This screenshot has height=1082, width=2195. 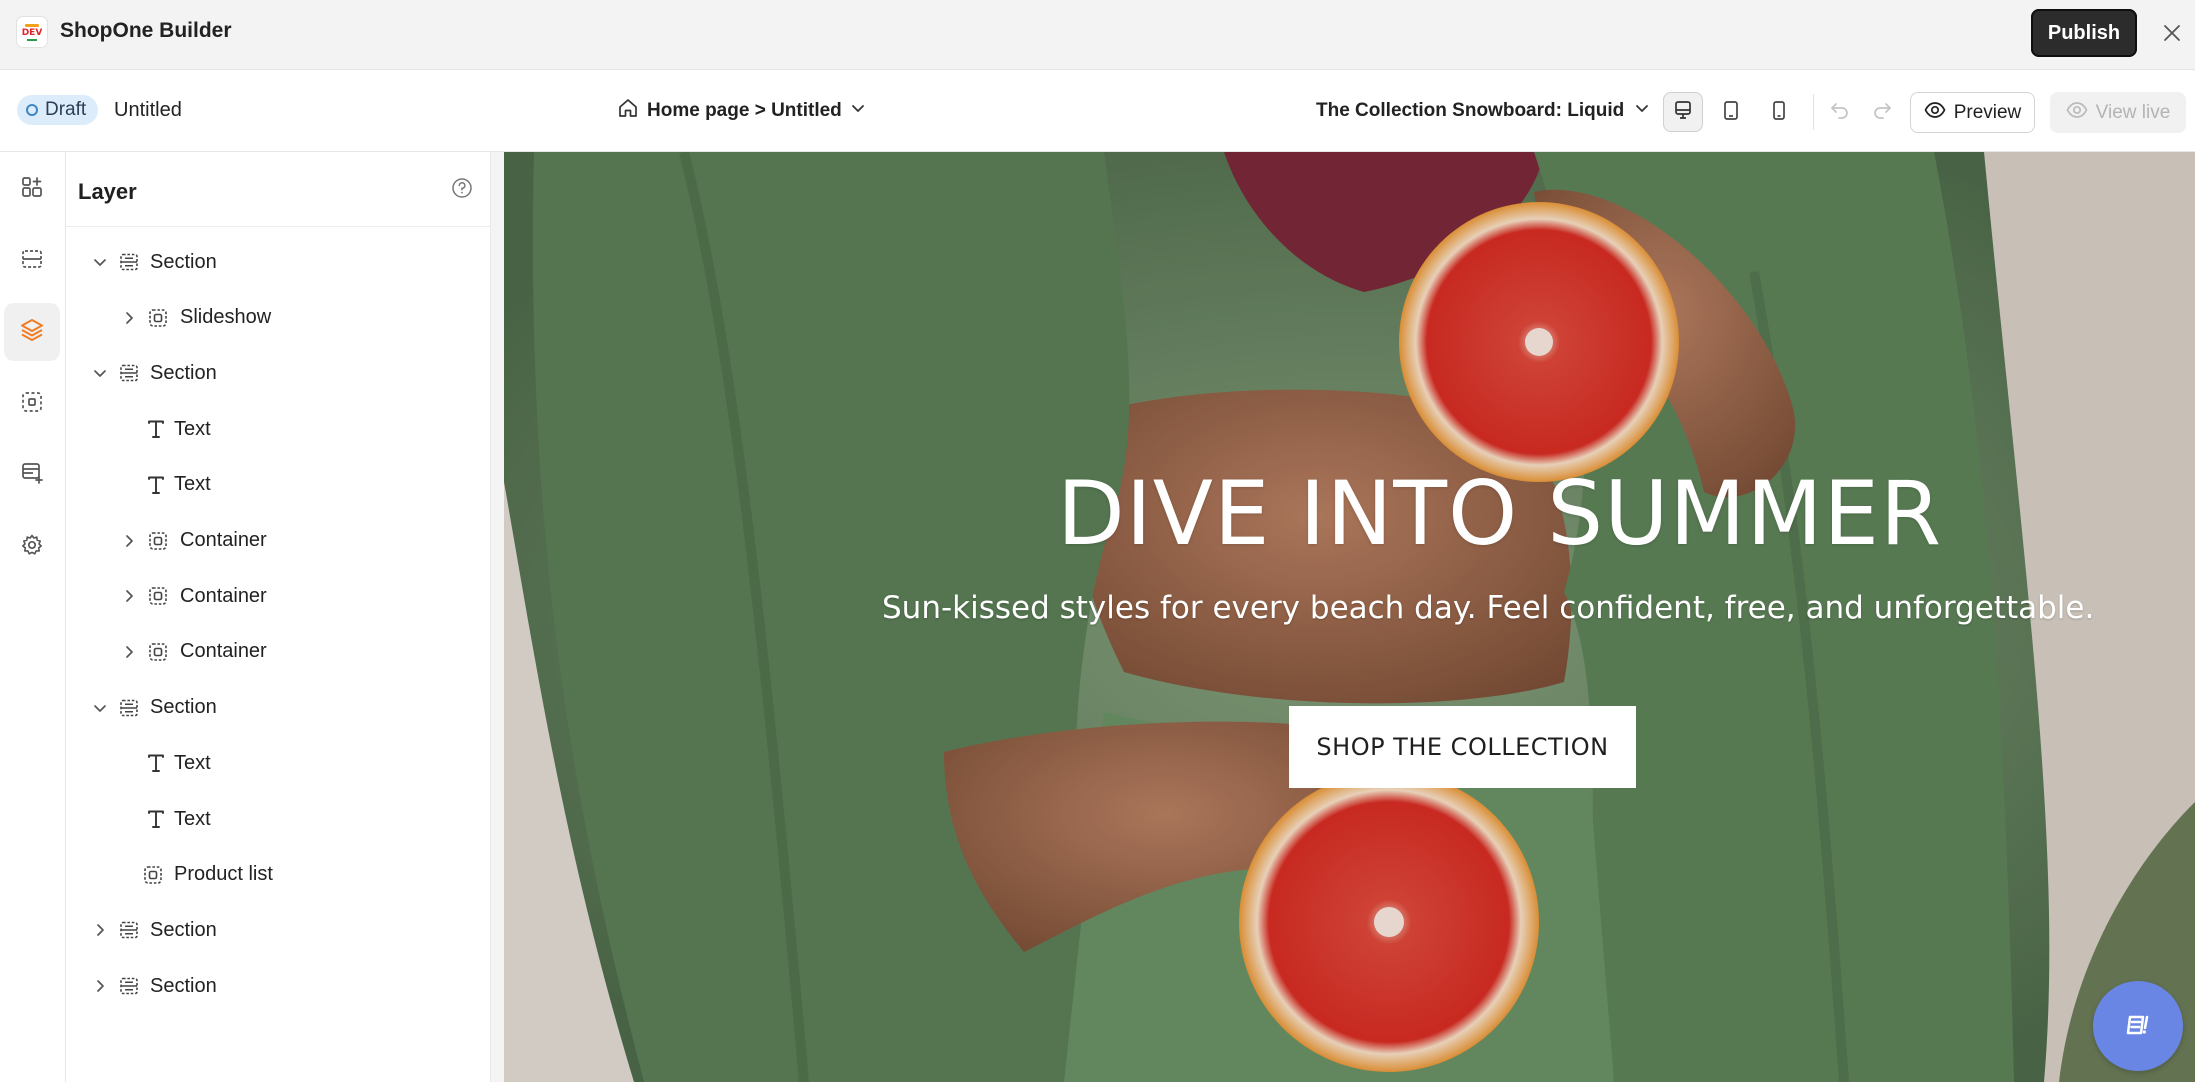 What do you see at coordinates (2084, 33) in the screenshot?
I see `publish-button: Publish` at bounding box center [2084, 33].